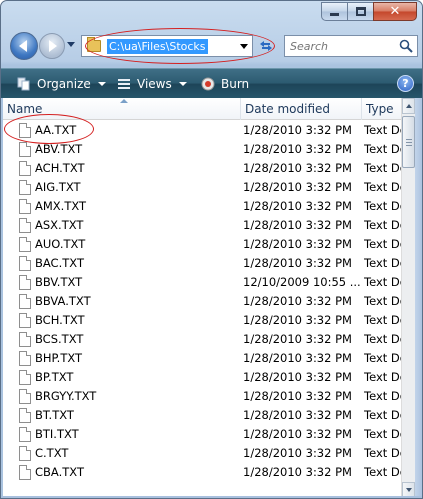 The image size is (423, 499). I want to click on file-name: BHP.TXT, so click(59, 358).